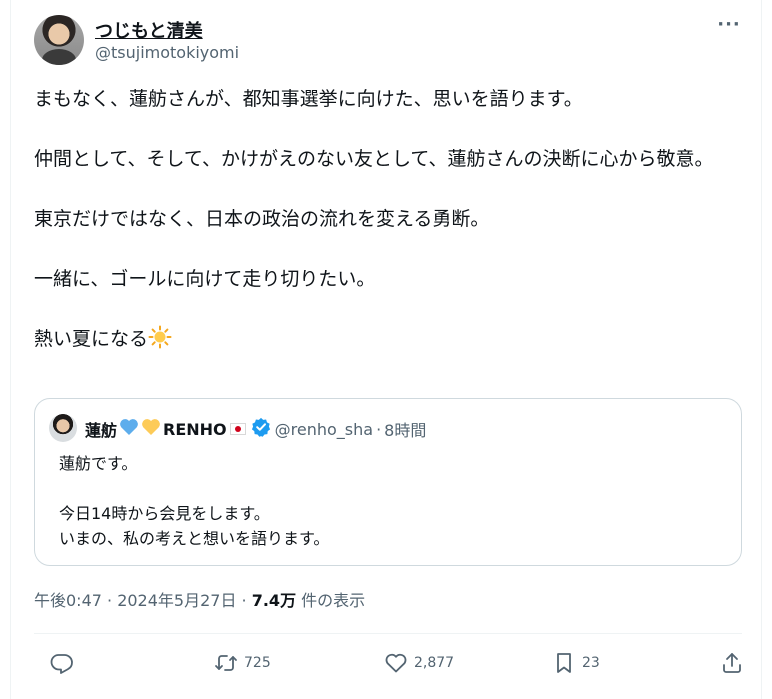 This screenshot has width=772, height=699. What do you see at coordinates (242, 663) in the screenshot?
I see `retweet-button: 725` at bounding box center [242, 663].